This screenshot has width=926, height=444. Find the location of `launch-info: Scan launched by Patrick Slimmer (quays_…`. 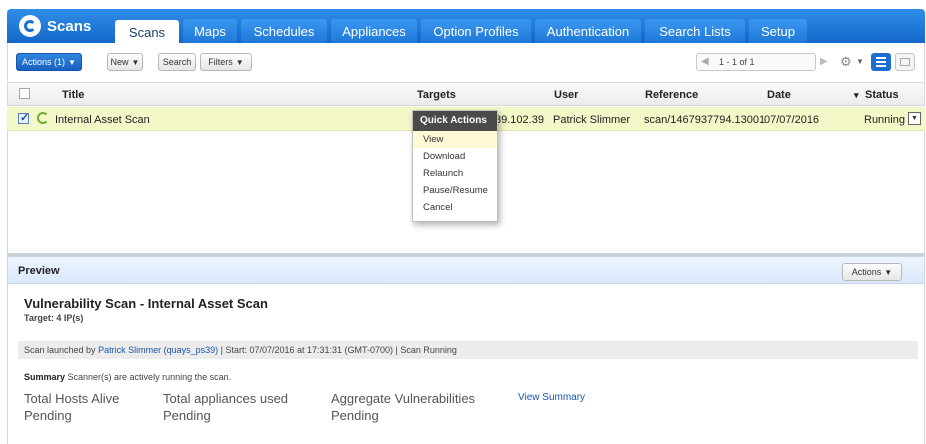

launch-info: Scan launched by Patrick Slimmer (quays_… is located at coordinates (468, 350).